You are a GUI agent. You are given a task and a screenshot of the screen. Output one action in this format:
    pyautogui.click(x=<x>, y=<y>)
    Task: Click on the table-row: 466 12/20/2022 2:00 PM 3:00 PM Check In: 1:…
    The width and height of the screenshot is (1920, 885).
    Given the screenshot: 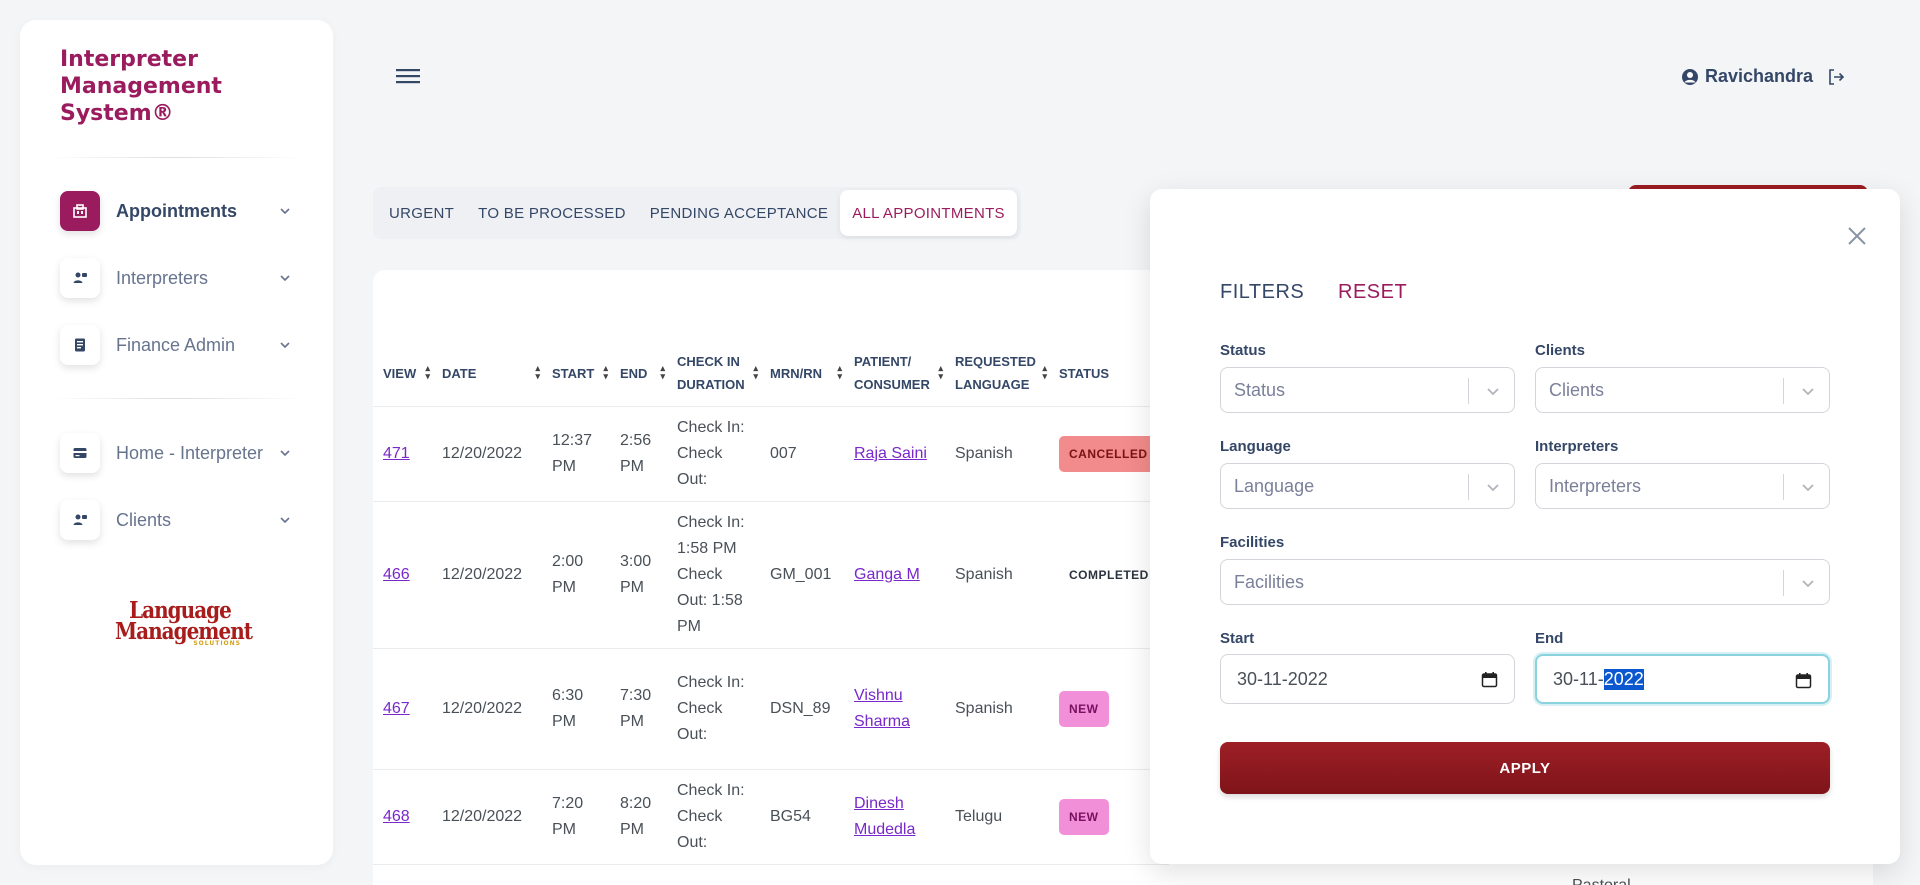 What is the action you would take?
    pyautogui.click(x=771, y=575)
    